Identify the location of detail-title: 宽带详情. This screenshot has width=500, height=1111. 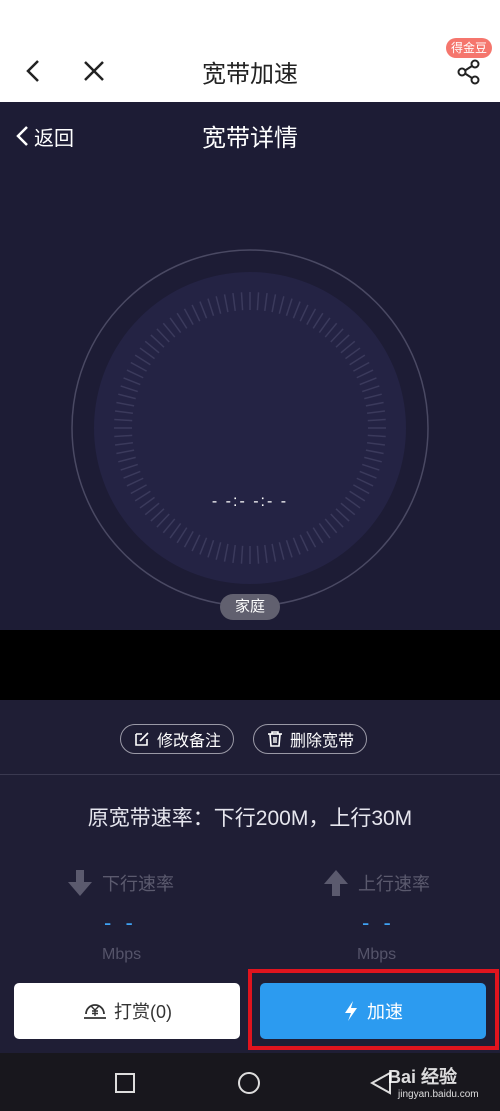
(250, 138).